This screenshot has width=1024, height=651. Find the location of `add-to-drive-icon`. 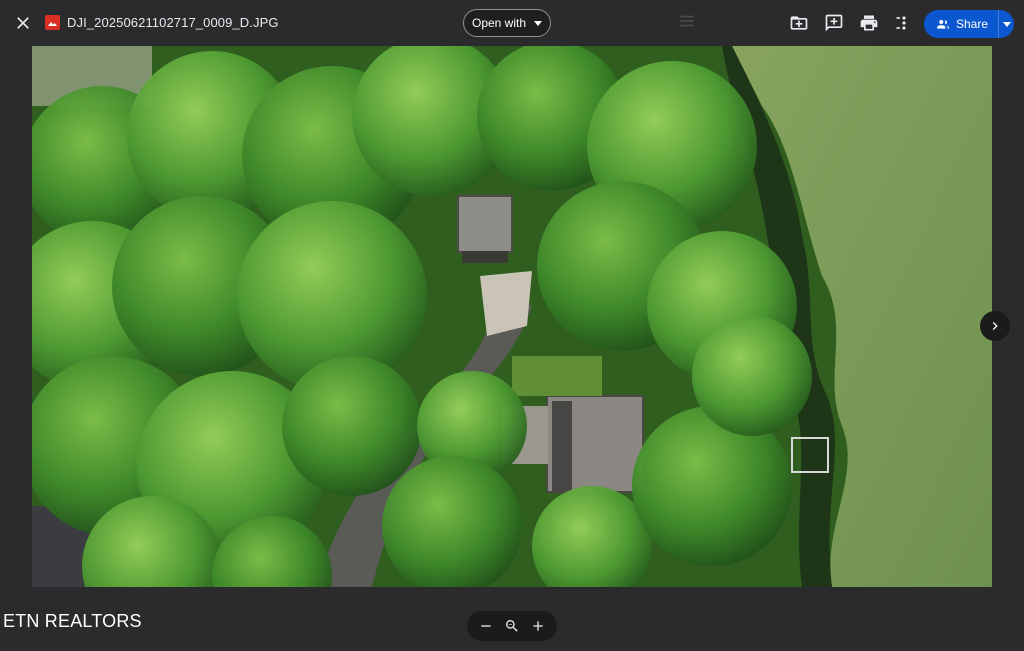

add-to-drive-icon is located at coordinates (799, 23).